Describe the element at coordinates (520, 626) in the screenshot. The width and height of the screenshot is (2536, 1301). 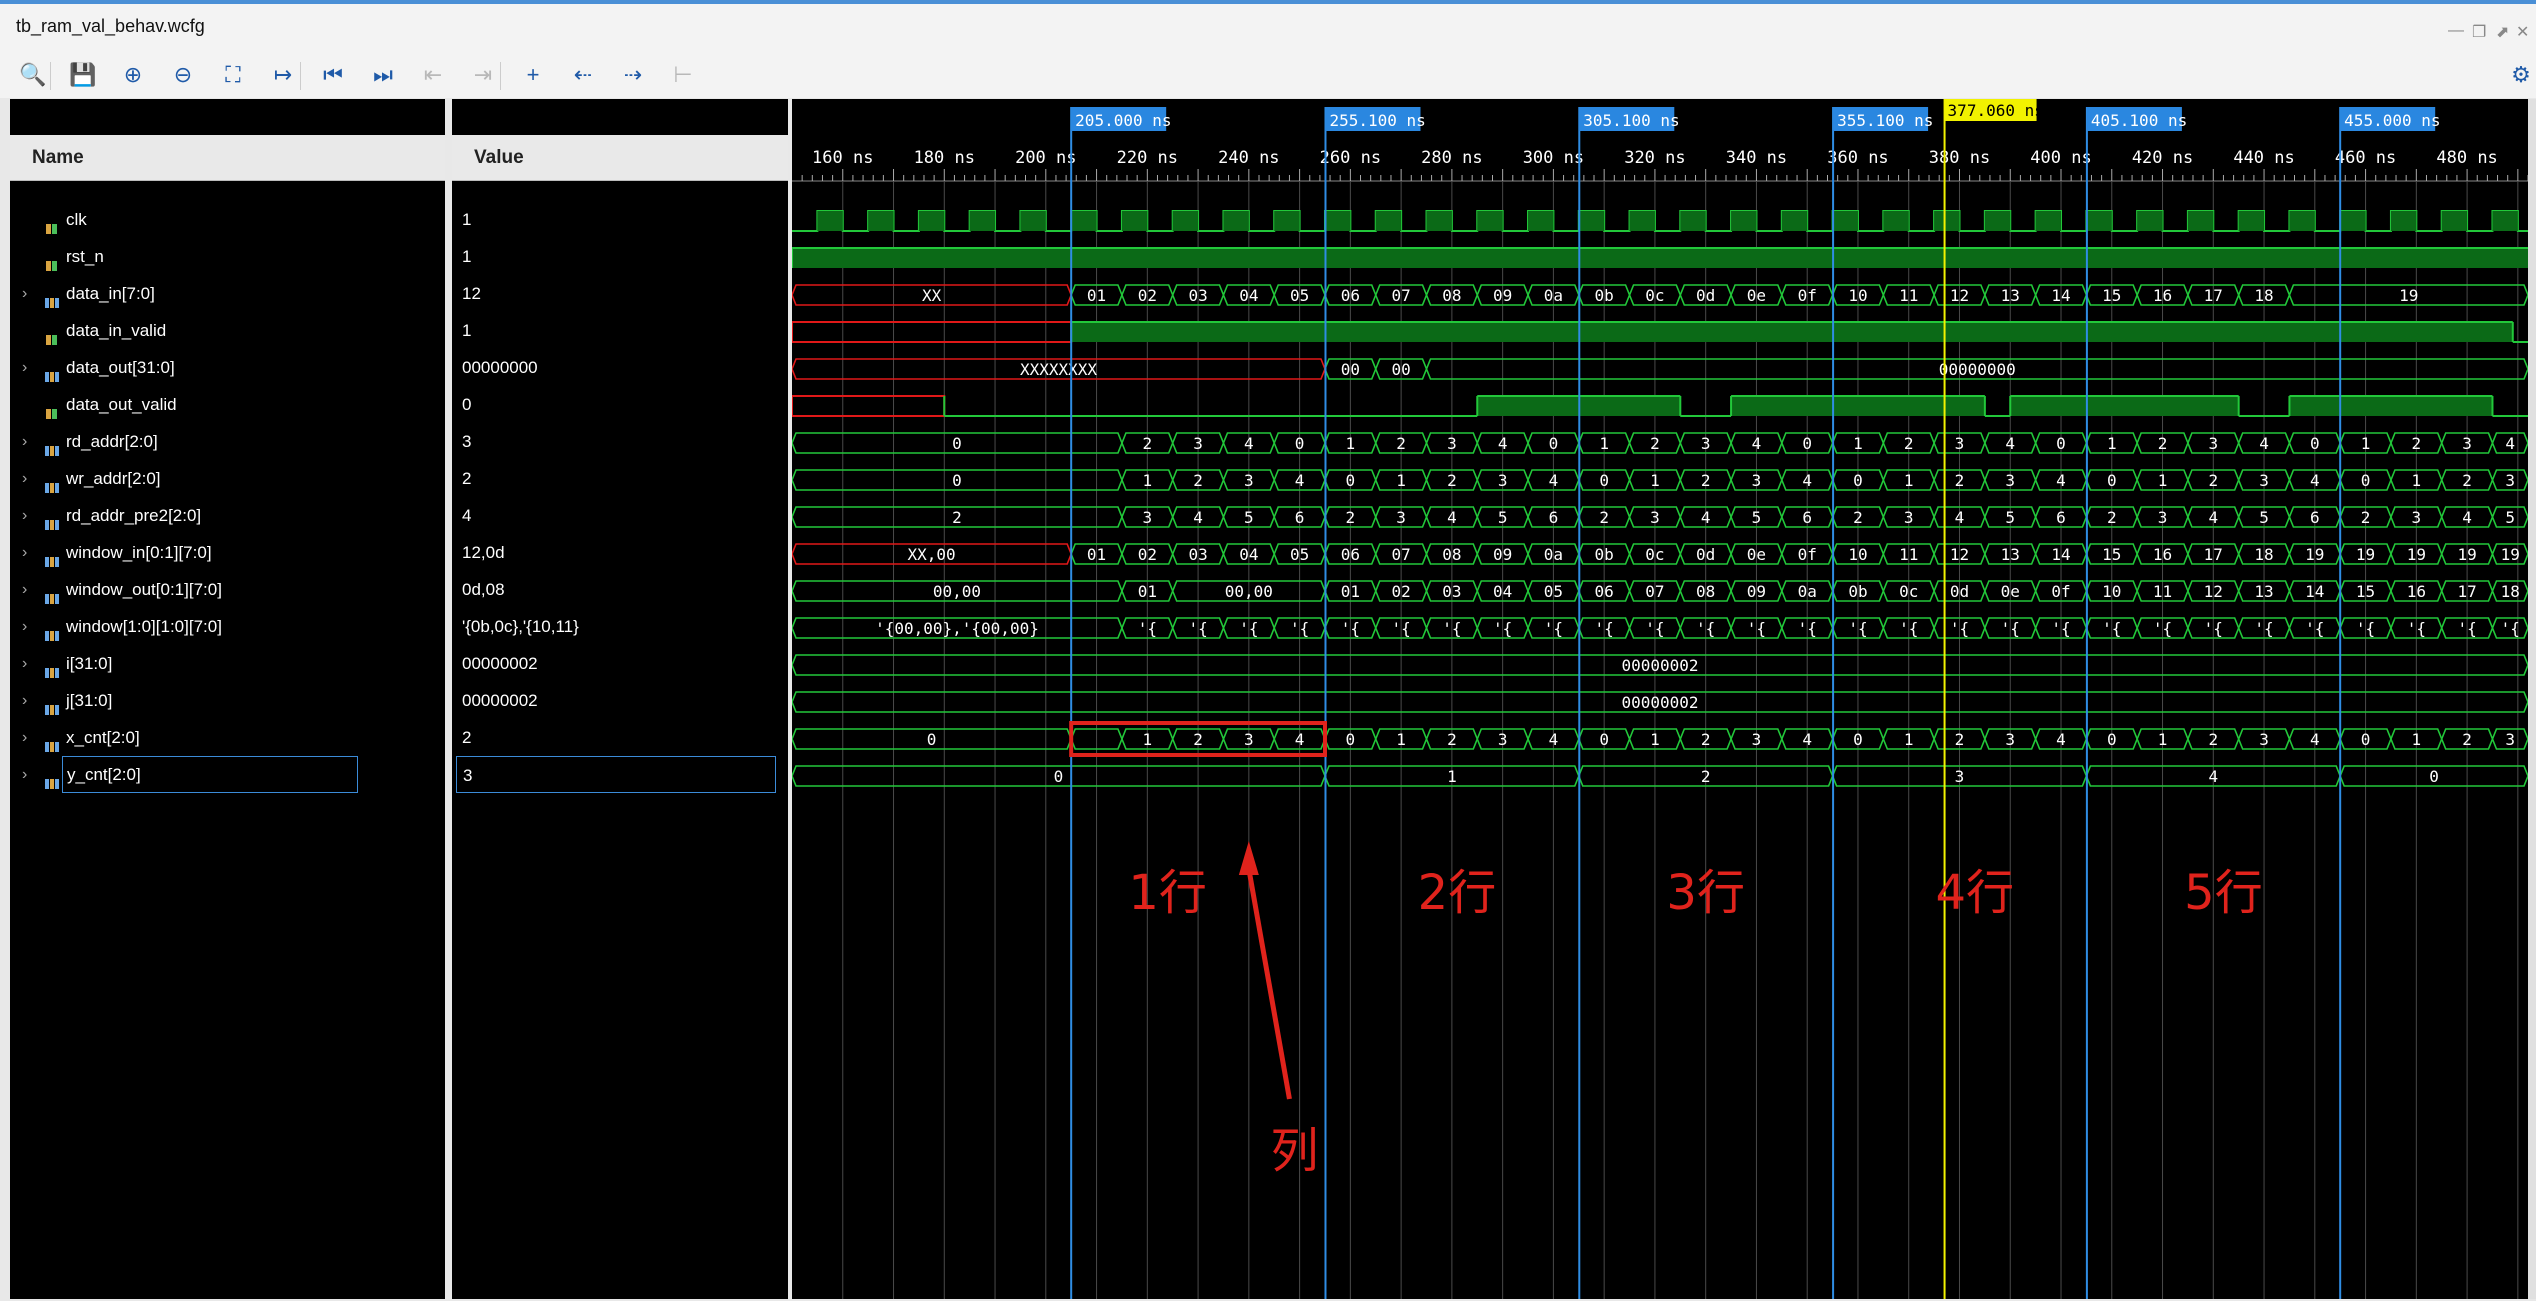
I see `signal-value: '{0b,0c},'{10,11}` at that location.